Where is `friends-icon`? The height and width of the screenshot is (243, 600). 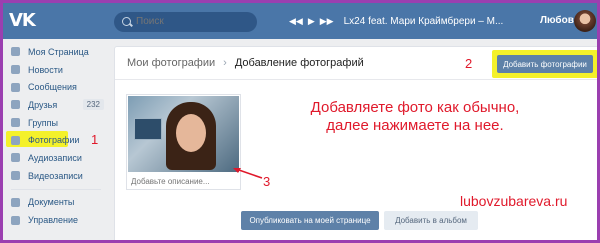 friends-icon is located at coordinates (15, 105).